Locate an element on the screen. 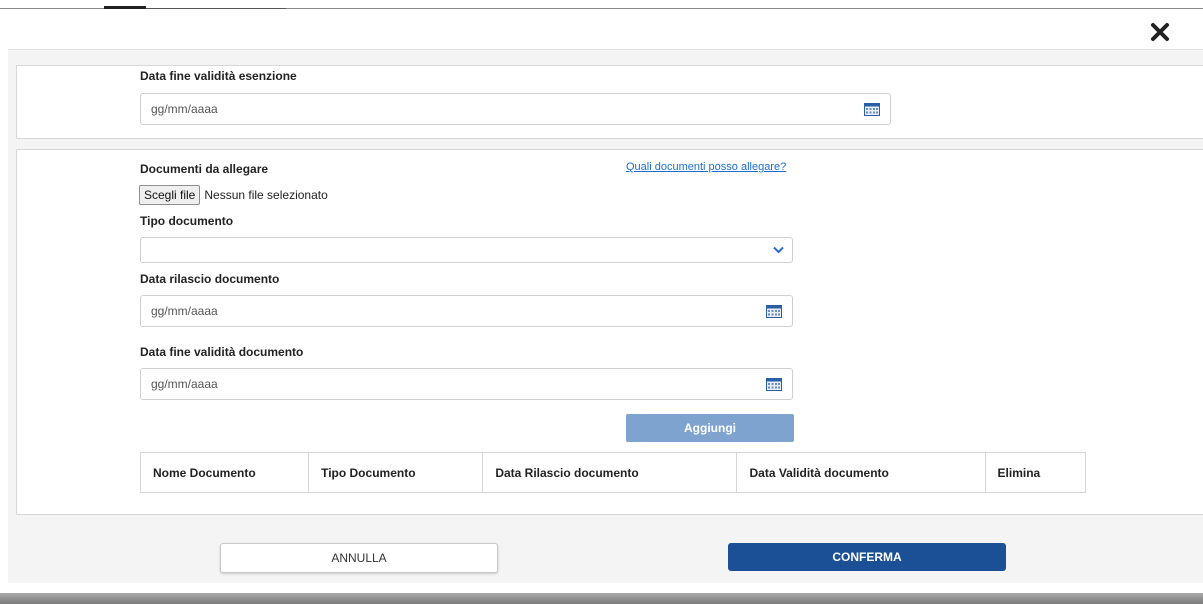 This screenshot has height=604, width=1203. close-button is located at coordinates (1160, 32).